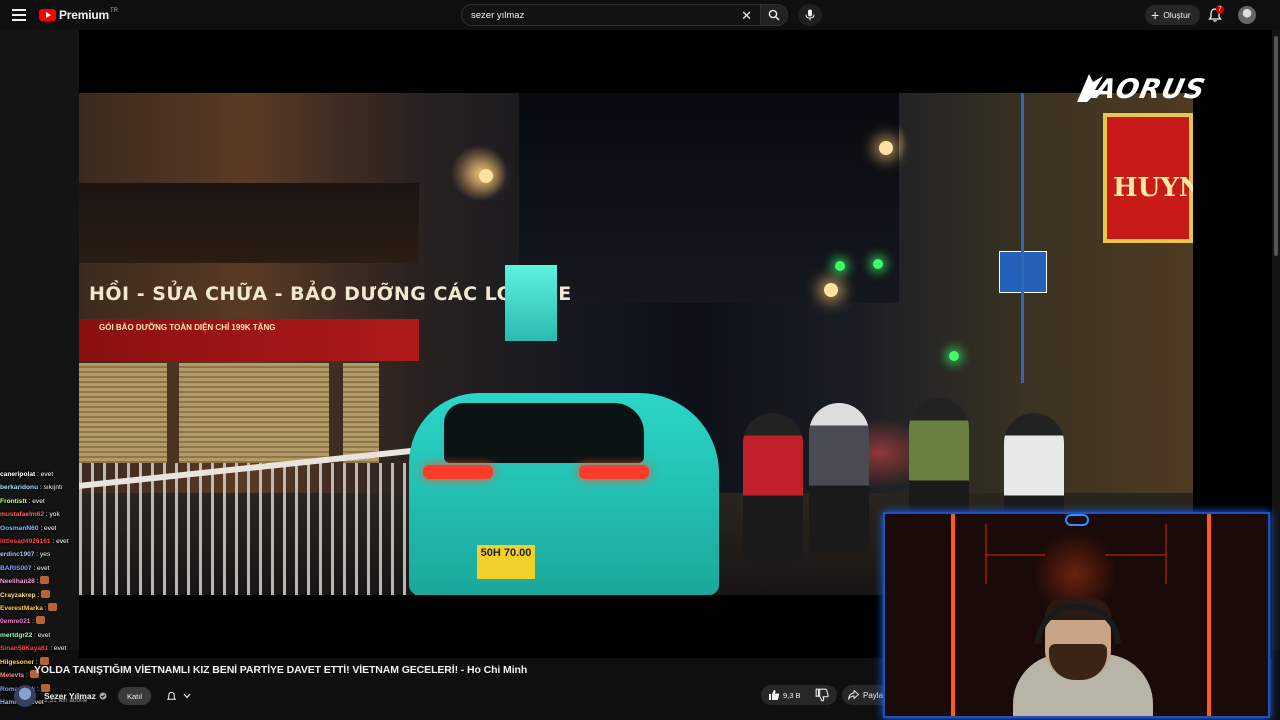 The image size is (1280, 720). What do you see at coordinates (1022, 238) in the screenshot?
I see `scene-pole` at bounding box center [1022, 238].